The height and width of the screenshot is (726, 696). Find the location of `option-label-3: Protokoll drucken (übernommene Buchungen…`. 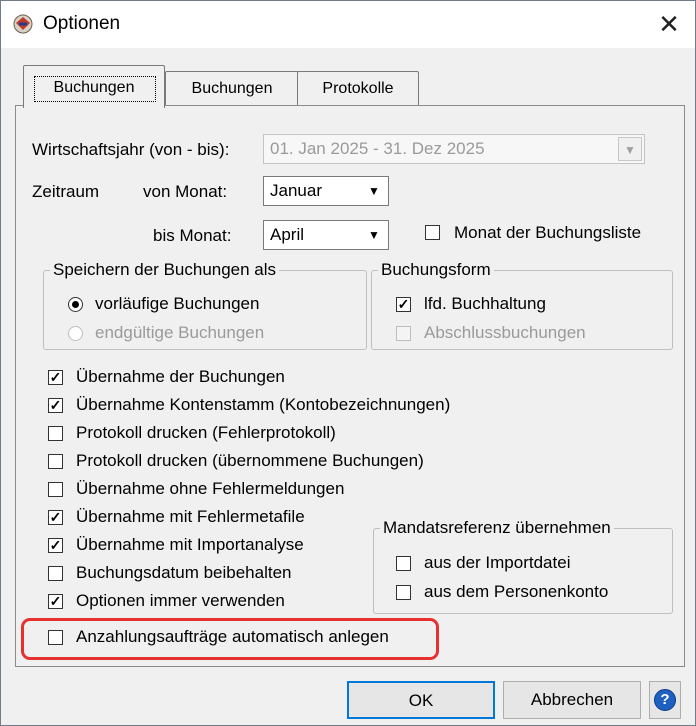

option-label-3: Protokoll drucken (übernommene Buchungen… is located at coordinates (250, 460).